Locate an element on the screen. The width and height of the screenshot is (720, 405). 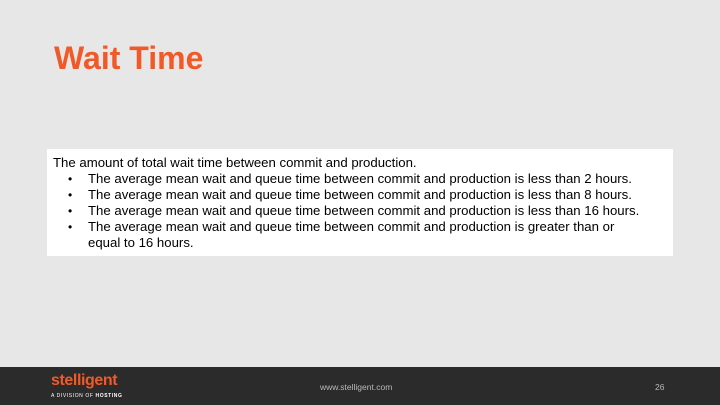
logo-tagline-brand: HOSTING is located at coordinates (109, 396).